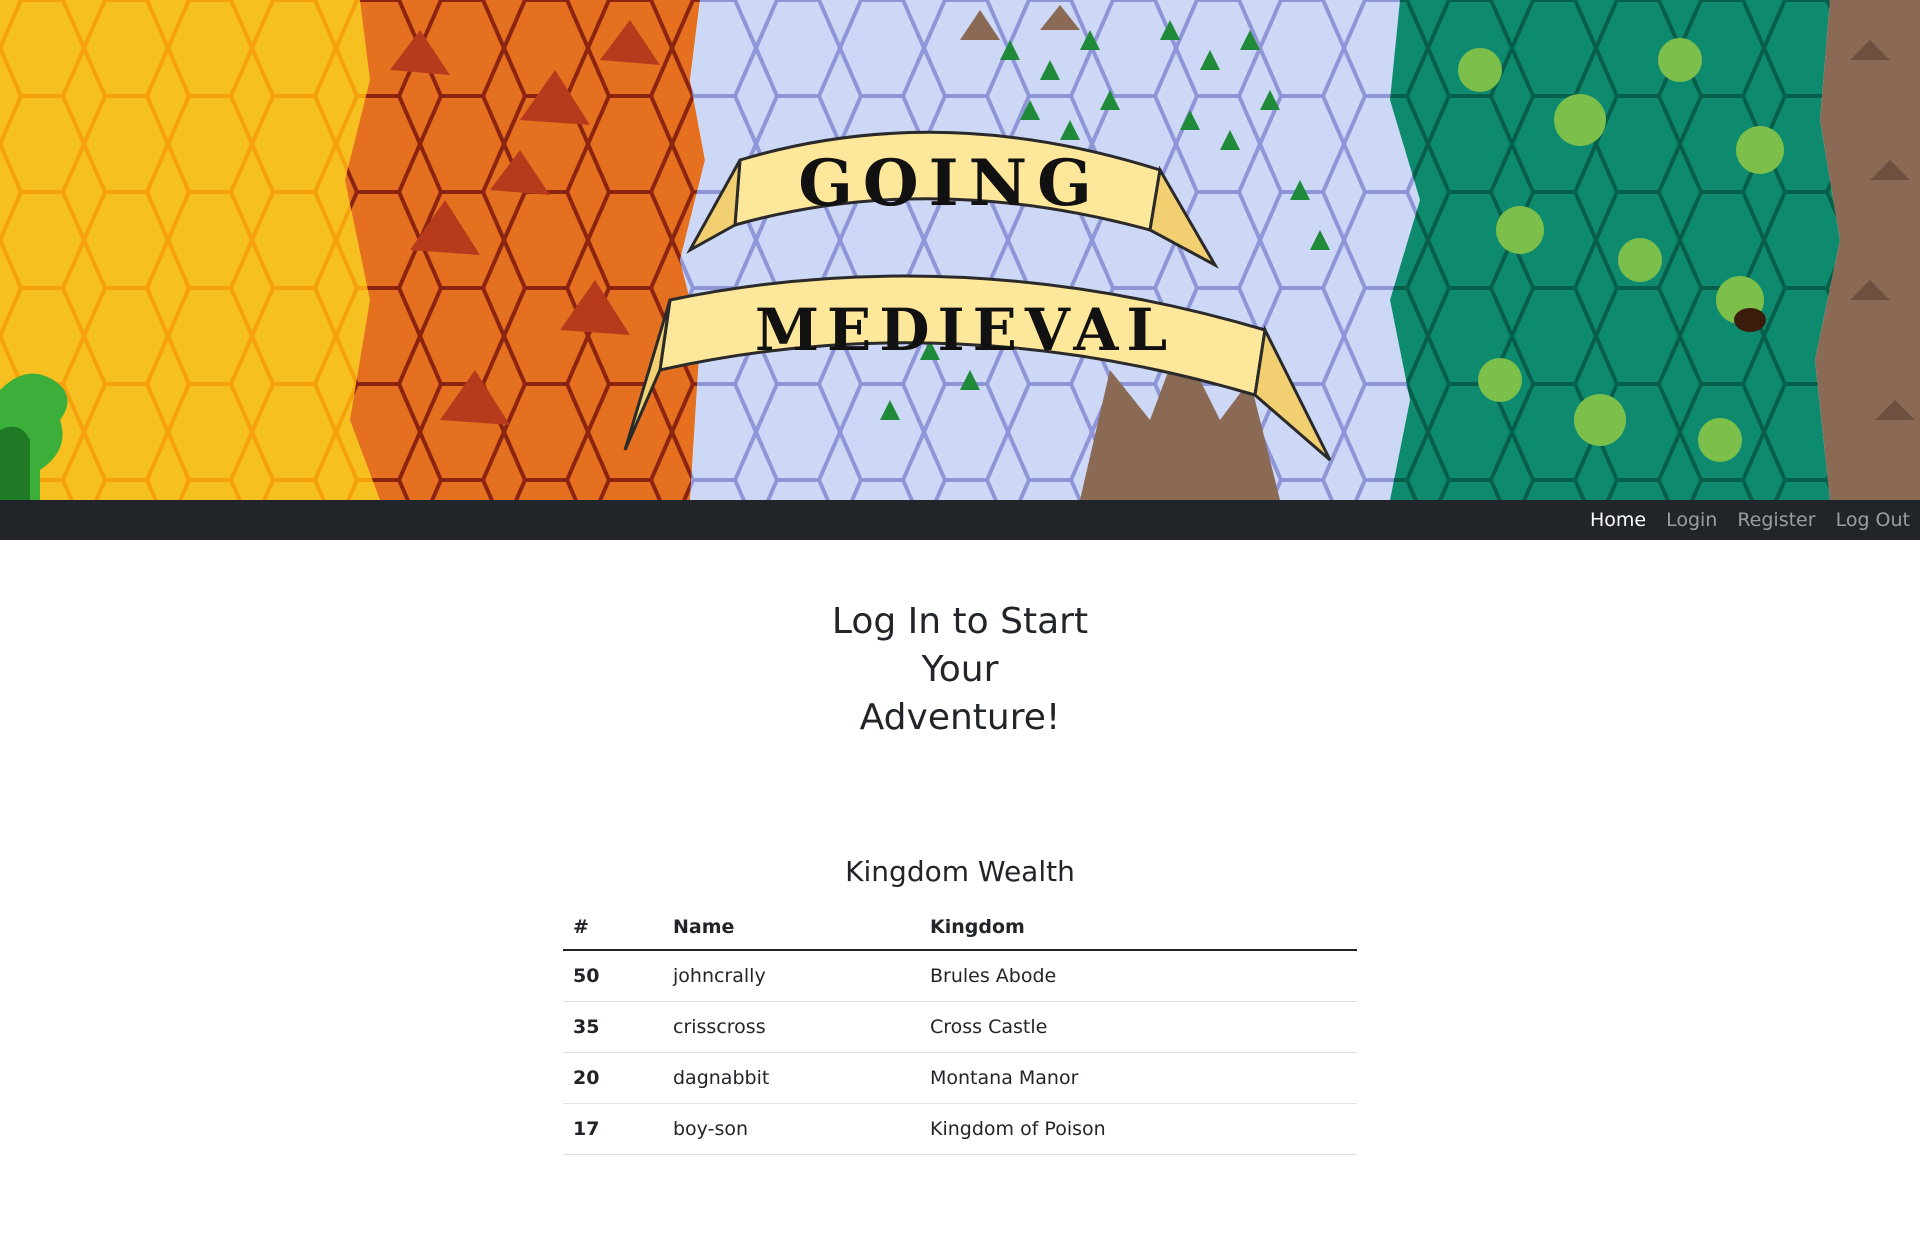 The width and height of the screenshot is (1920, 1236). What do you see at coordinates (613, 1129) in the screenshot?
I see `row-rank: 17` at bounding box center [613, 1129].